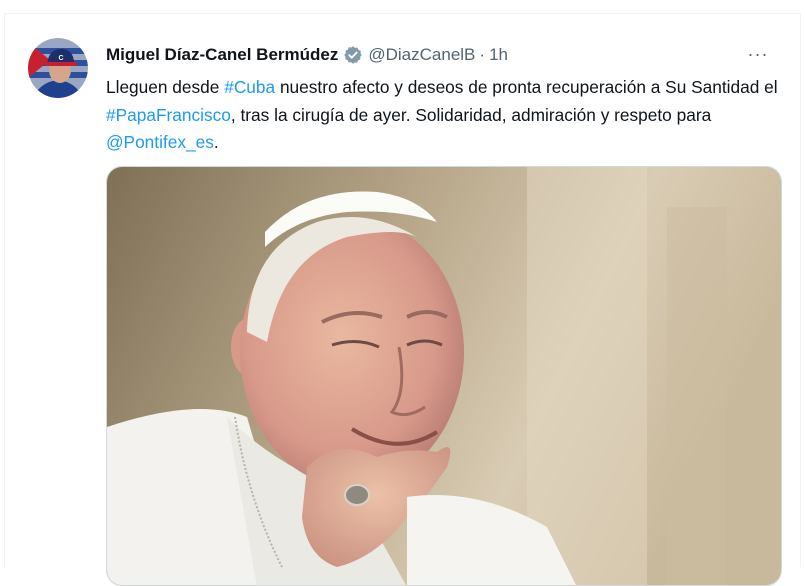 This screenshot has width=805, height=586. Describe the element at coordinates (168, 115) in the screenshot. I see `hashtag-papafrancisco-link: #PapaFrancisco` at that location.